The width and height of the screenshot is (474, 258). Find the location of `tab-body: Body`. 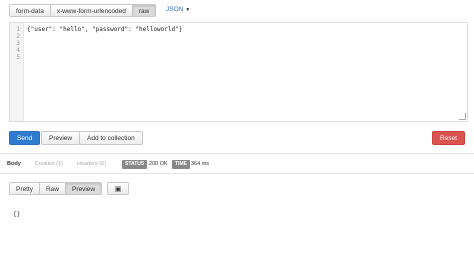

tab-body: Body is located at coordinates (14, 164).